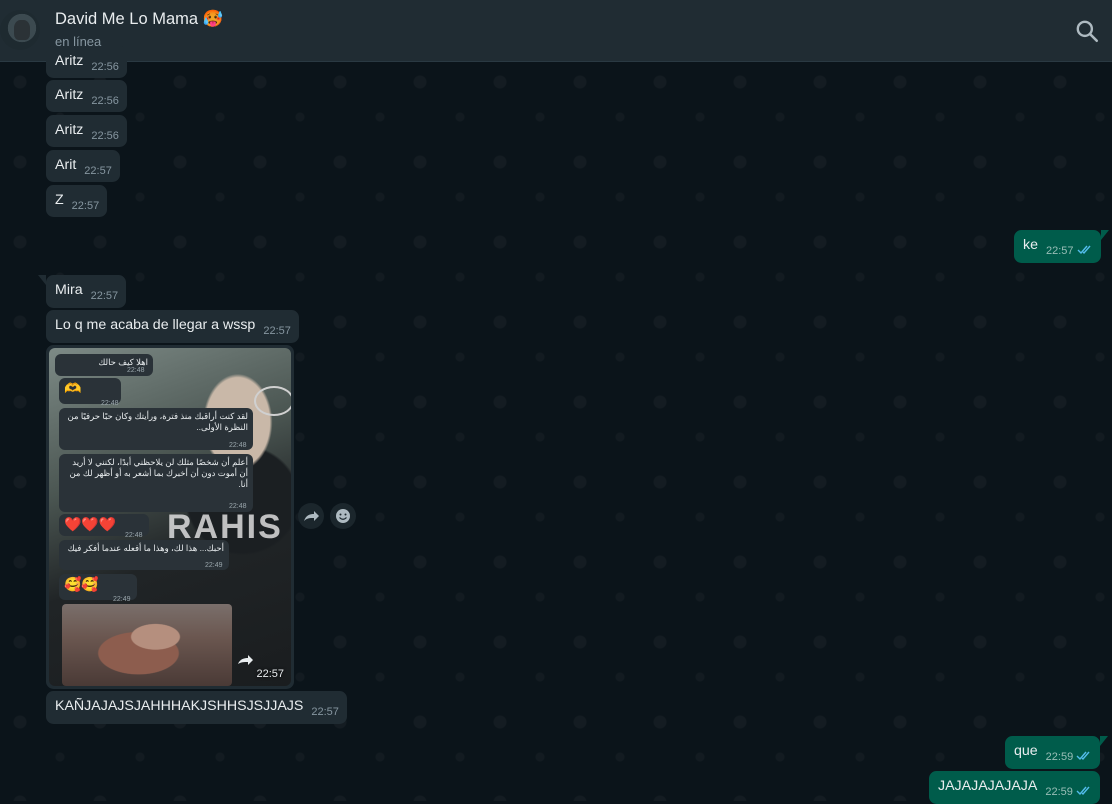 This screenshot has width=1112, height=804. I want to click on inner-message: 🫶 22:48, so click(90, 392).